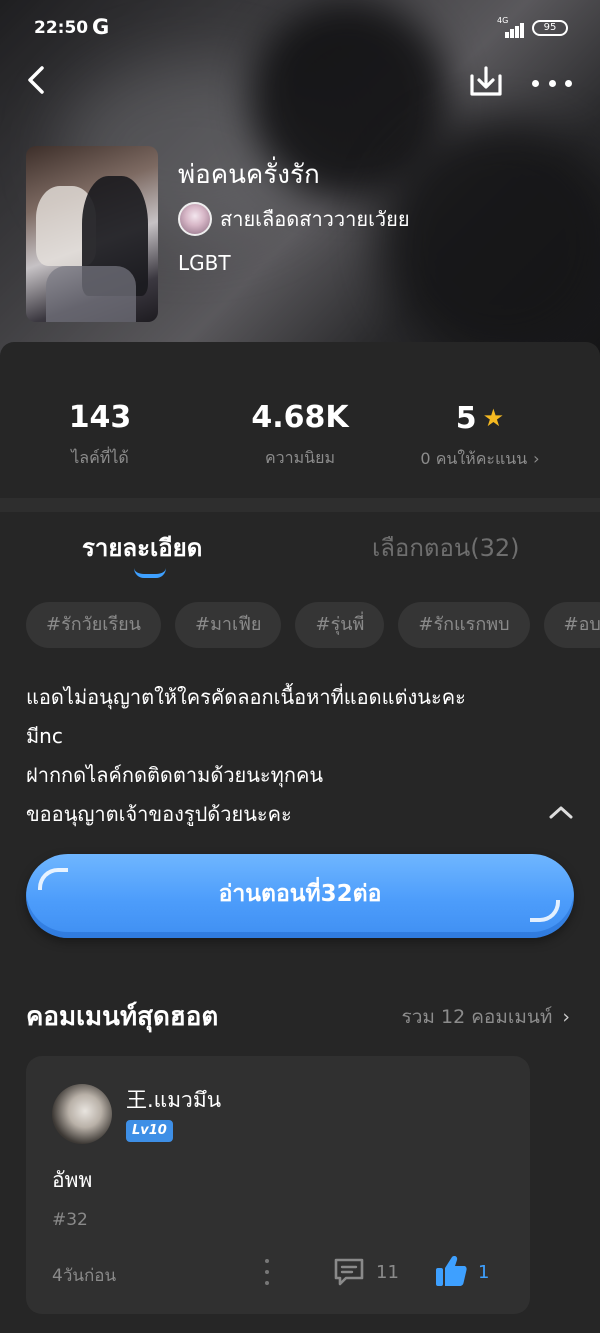 The width and height of the screenshot is (600, 1333). I want to click on story-cover, so click(92, 234).